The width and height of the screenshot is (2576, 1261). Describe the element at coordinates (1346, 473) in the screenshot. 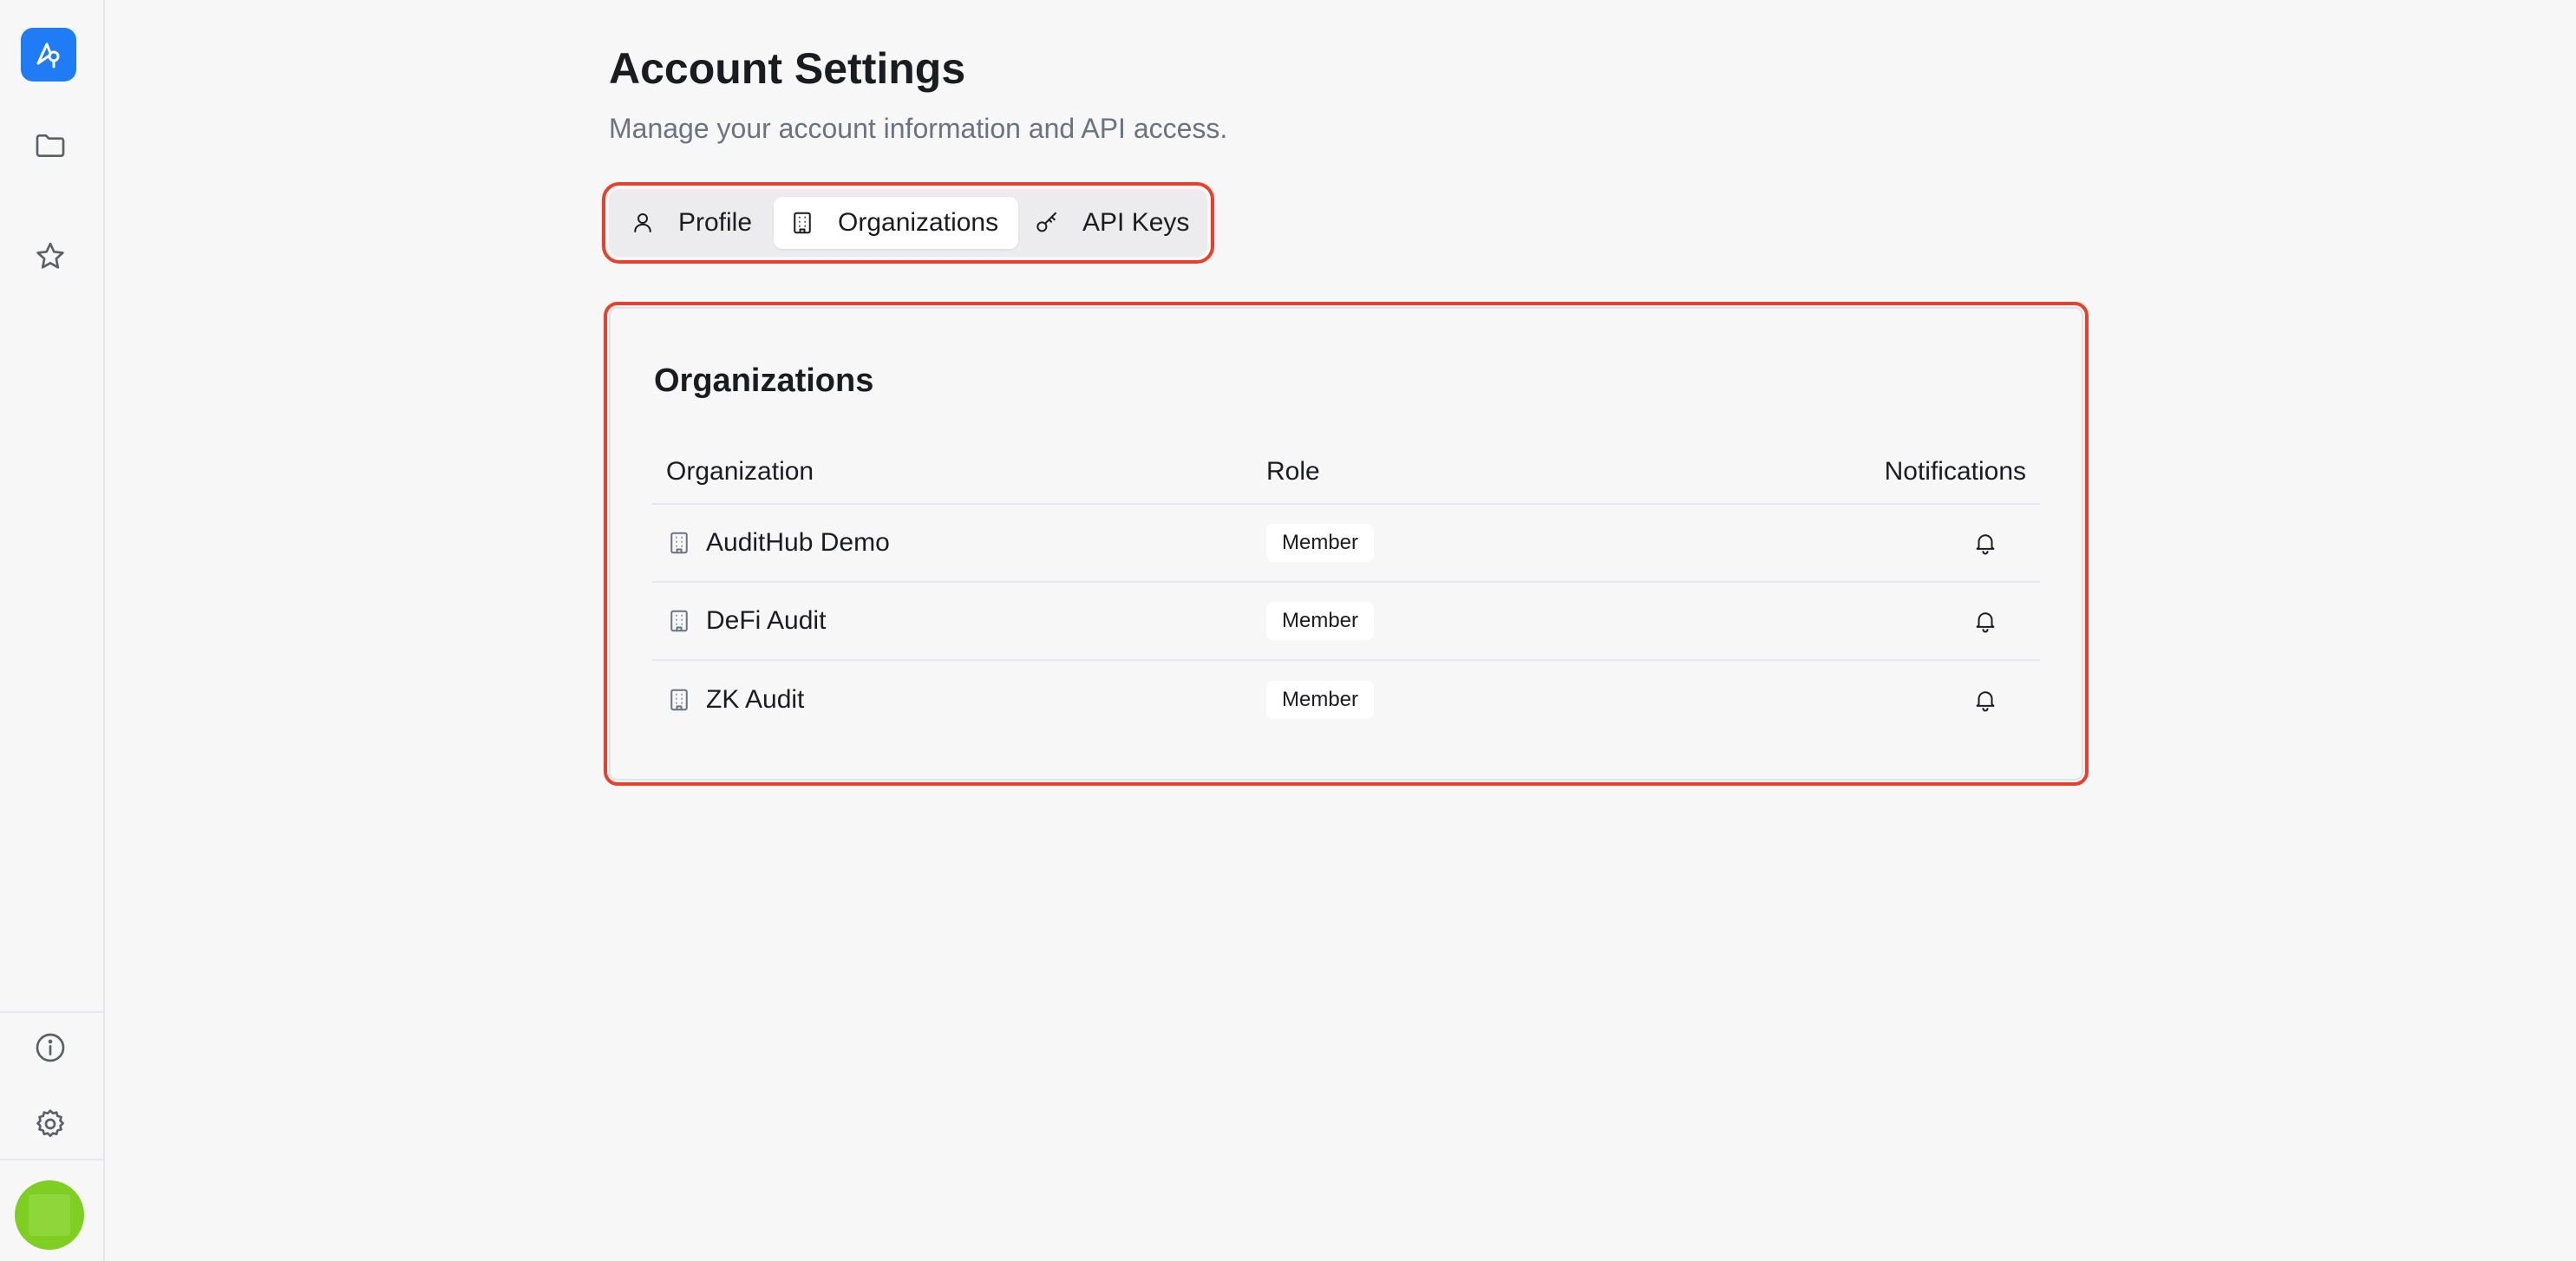

I see `table-header: Organization Role Notifications` at that location.